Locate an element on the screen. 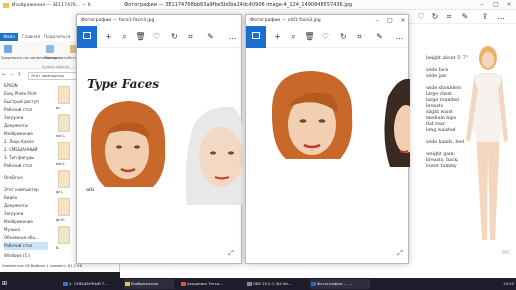 The image size is (516, 290). viewer1-titlebar: Фотографии — face1-face3.jpg is located at coordinates (159, 20).